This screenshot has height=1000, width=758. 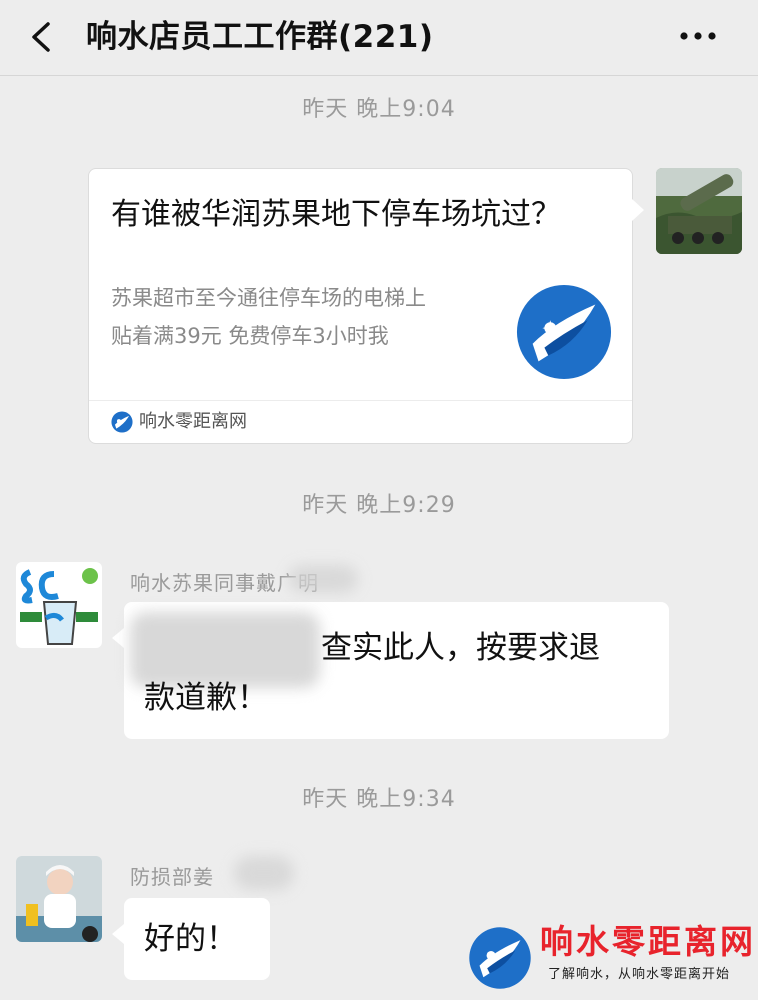 I want to click on message-timestamp: 昨天 晚上9:04, so click(x=379, y=109).